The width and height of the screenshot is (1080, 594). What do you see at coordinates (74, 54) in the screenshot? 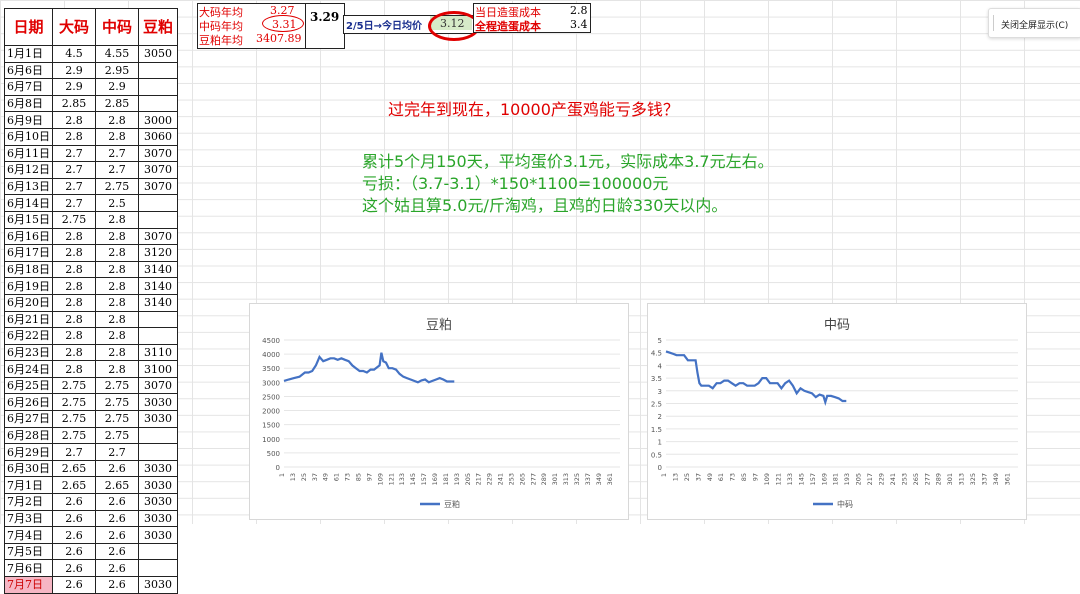
I see `large-price-cell: 4.5` at bounding box center [74, 54].